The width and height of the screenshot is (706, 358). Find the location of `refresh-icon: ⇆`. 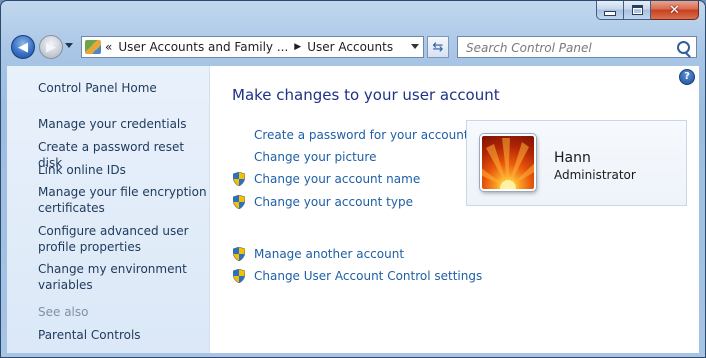

refresh-icon: ⇆ is located at coordinates (438, 47).